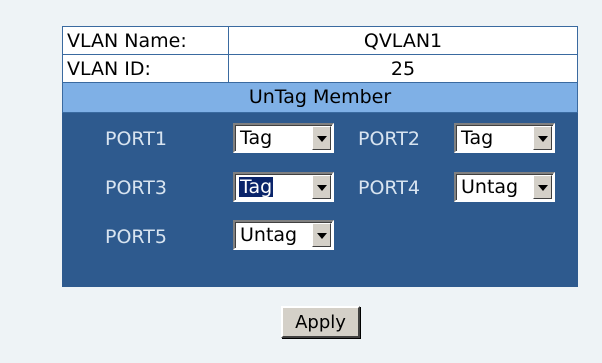  I want to click on port5-select: Untag, so click(283, 235).